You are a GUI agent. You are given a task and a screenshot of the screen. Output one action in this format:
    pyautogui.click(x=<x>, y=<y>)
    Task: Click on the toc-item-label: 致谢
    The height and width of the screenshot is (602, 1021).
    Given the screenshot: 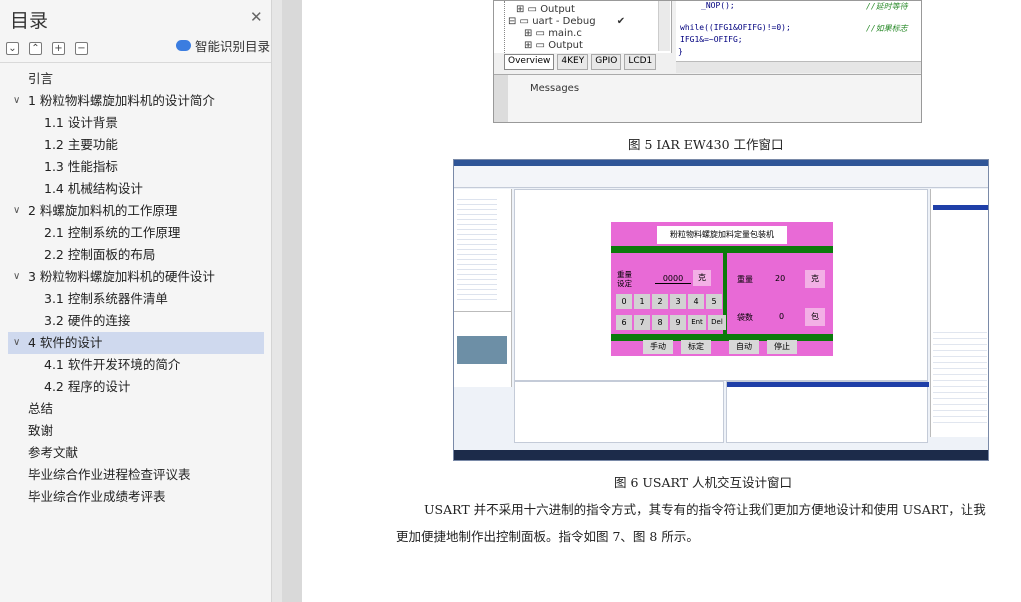 What is the action you would take?
    pyautogui.click(x=41, y=430)
    